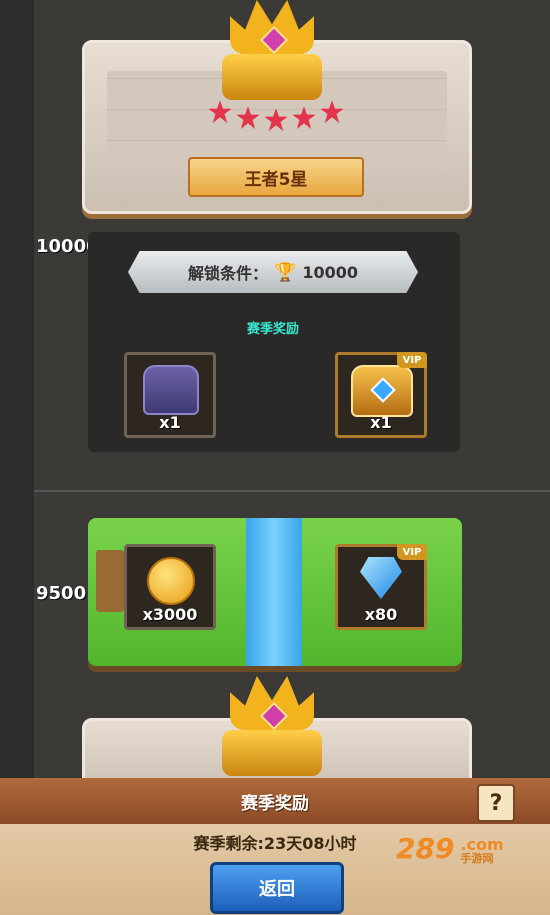  Describe the element at coordinates (381, 578) in the screenshot. I see `diamond-icon` at that location.